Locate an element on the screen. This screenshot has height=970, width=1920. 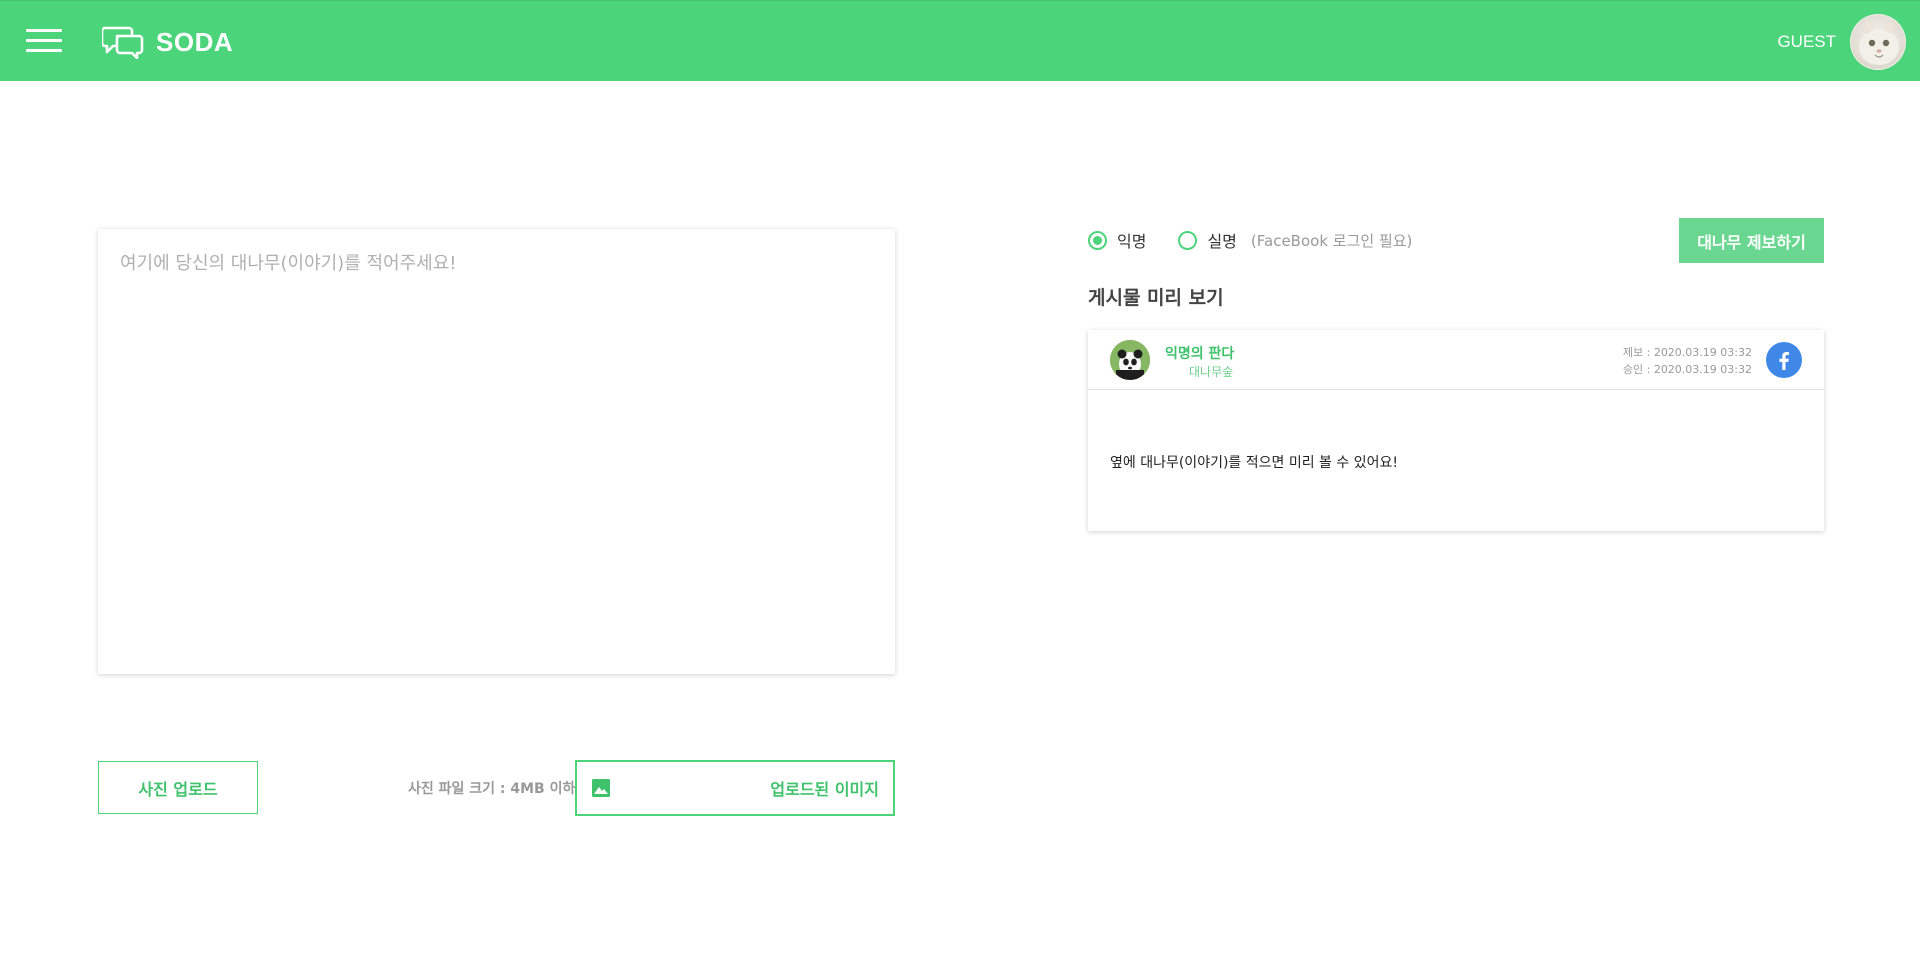
preview-subtitle: 대나무숲 is located at coordinates (1211, 372).